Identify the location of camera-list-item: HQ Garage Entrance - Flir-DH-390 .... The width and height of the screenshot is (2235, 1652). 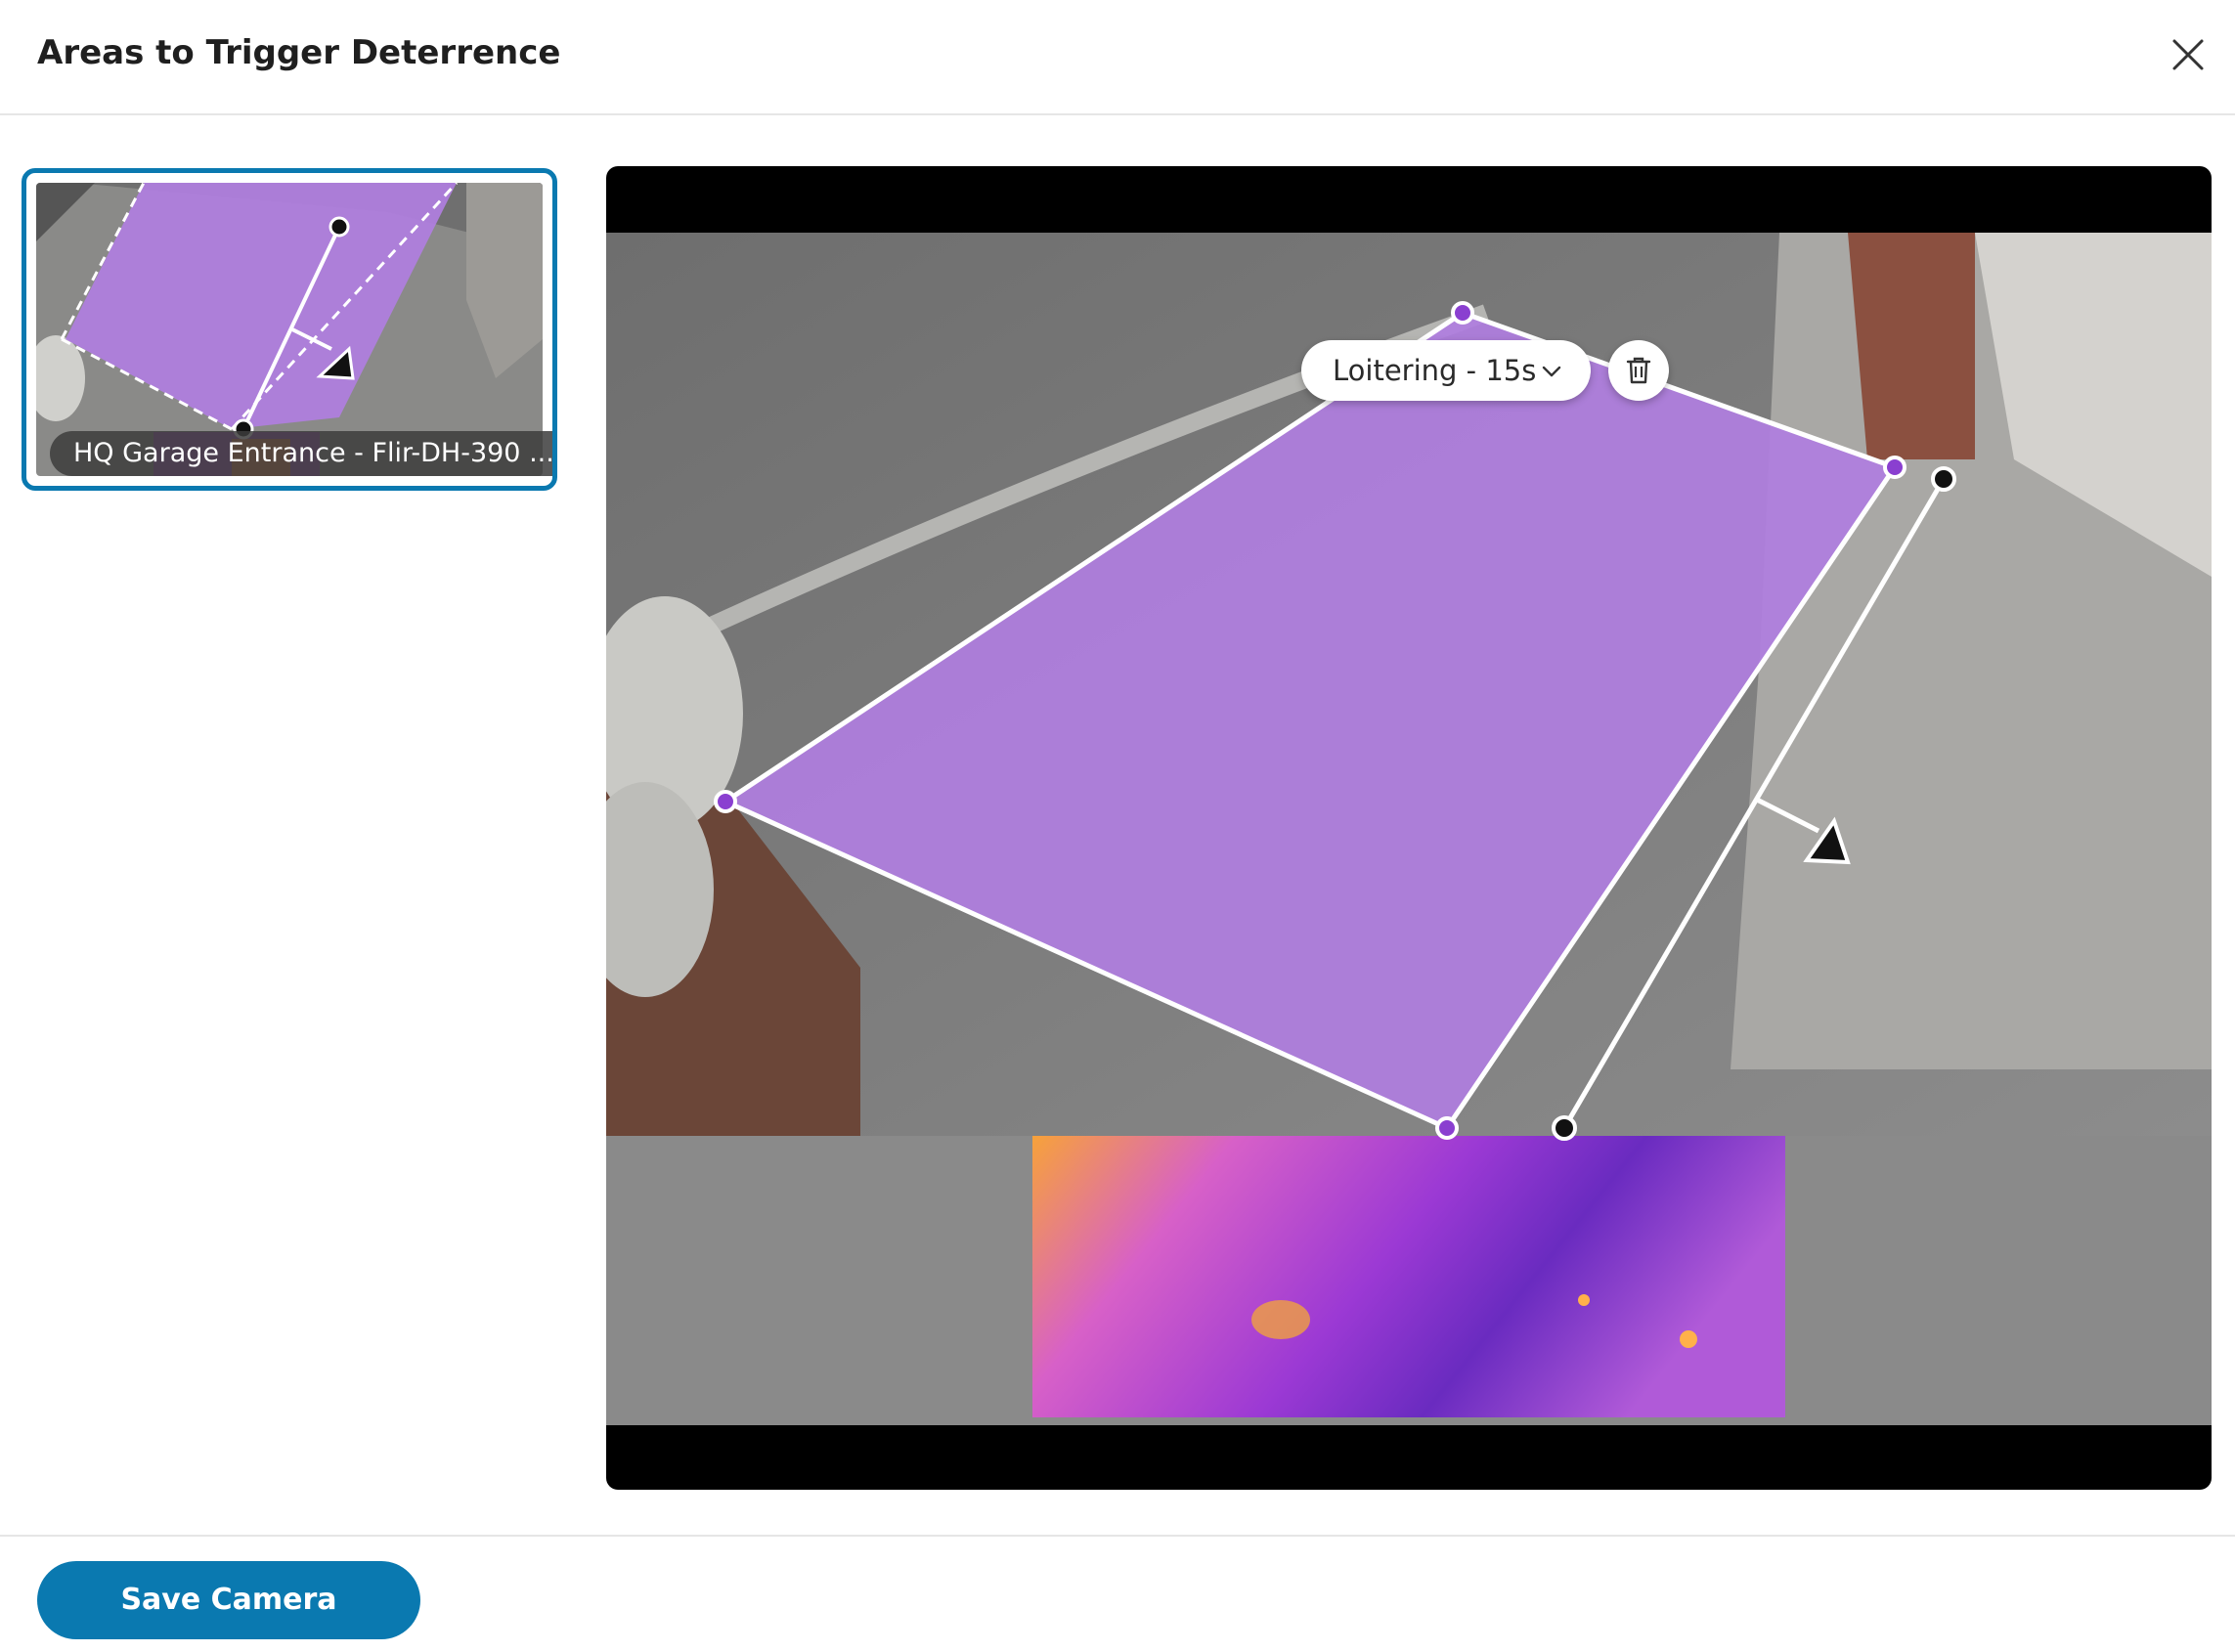
(289, 329).